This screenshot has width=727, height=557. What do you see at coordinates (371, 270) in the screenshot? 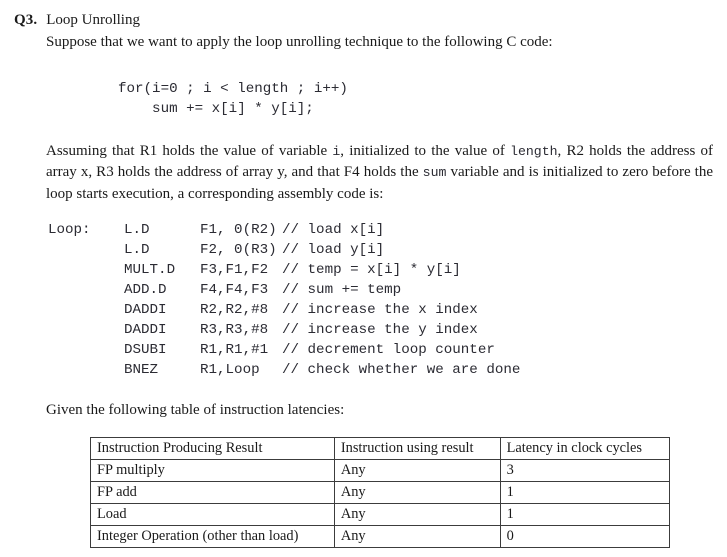
I see `assembly-comment: // temp = x[i] * y[i]` at bounding box center [371, 270].